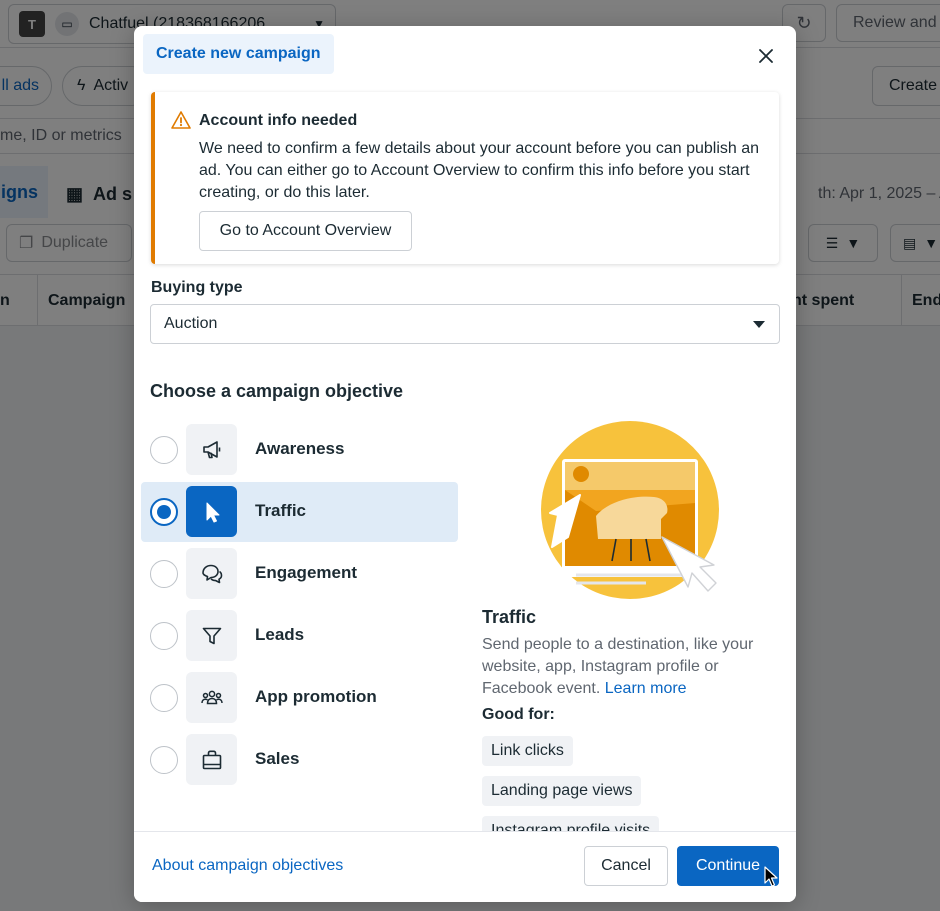 This screenshot has width=940, height=911. What do you see at coordinates (306, 572) in the screenshot?
I see `objective-label: Engagement` at bounding box center [306, 572].